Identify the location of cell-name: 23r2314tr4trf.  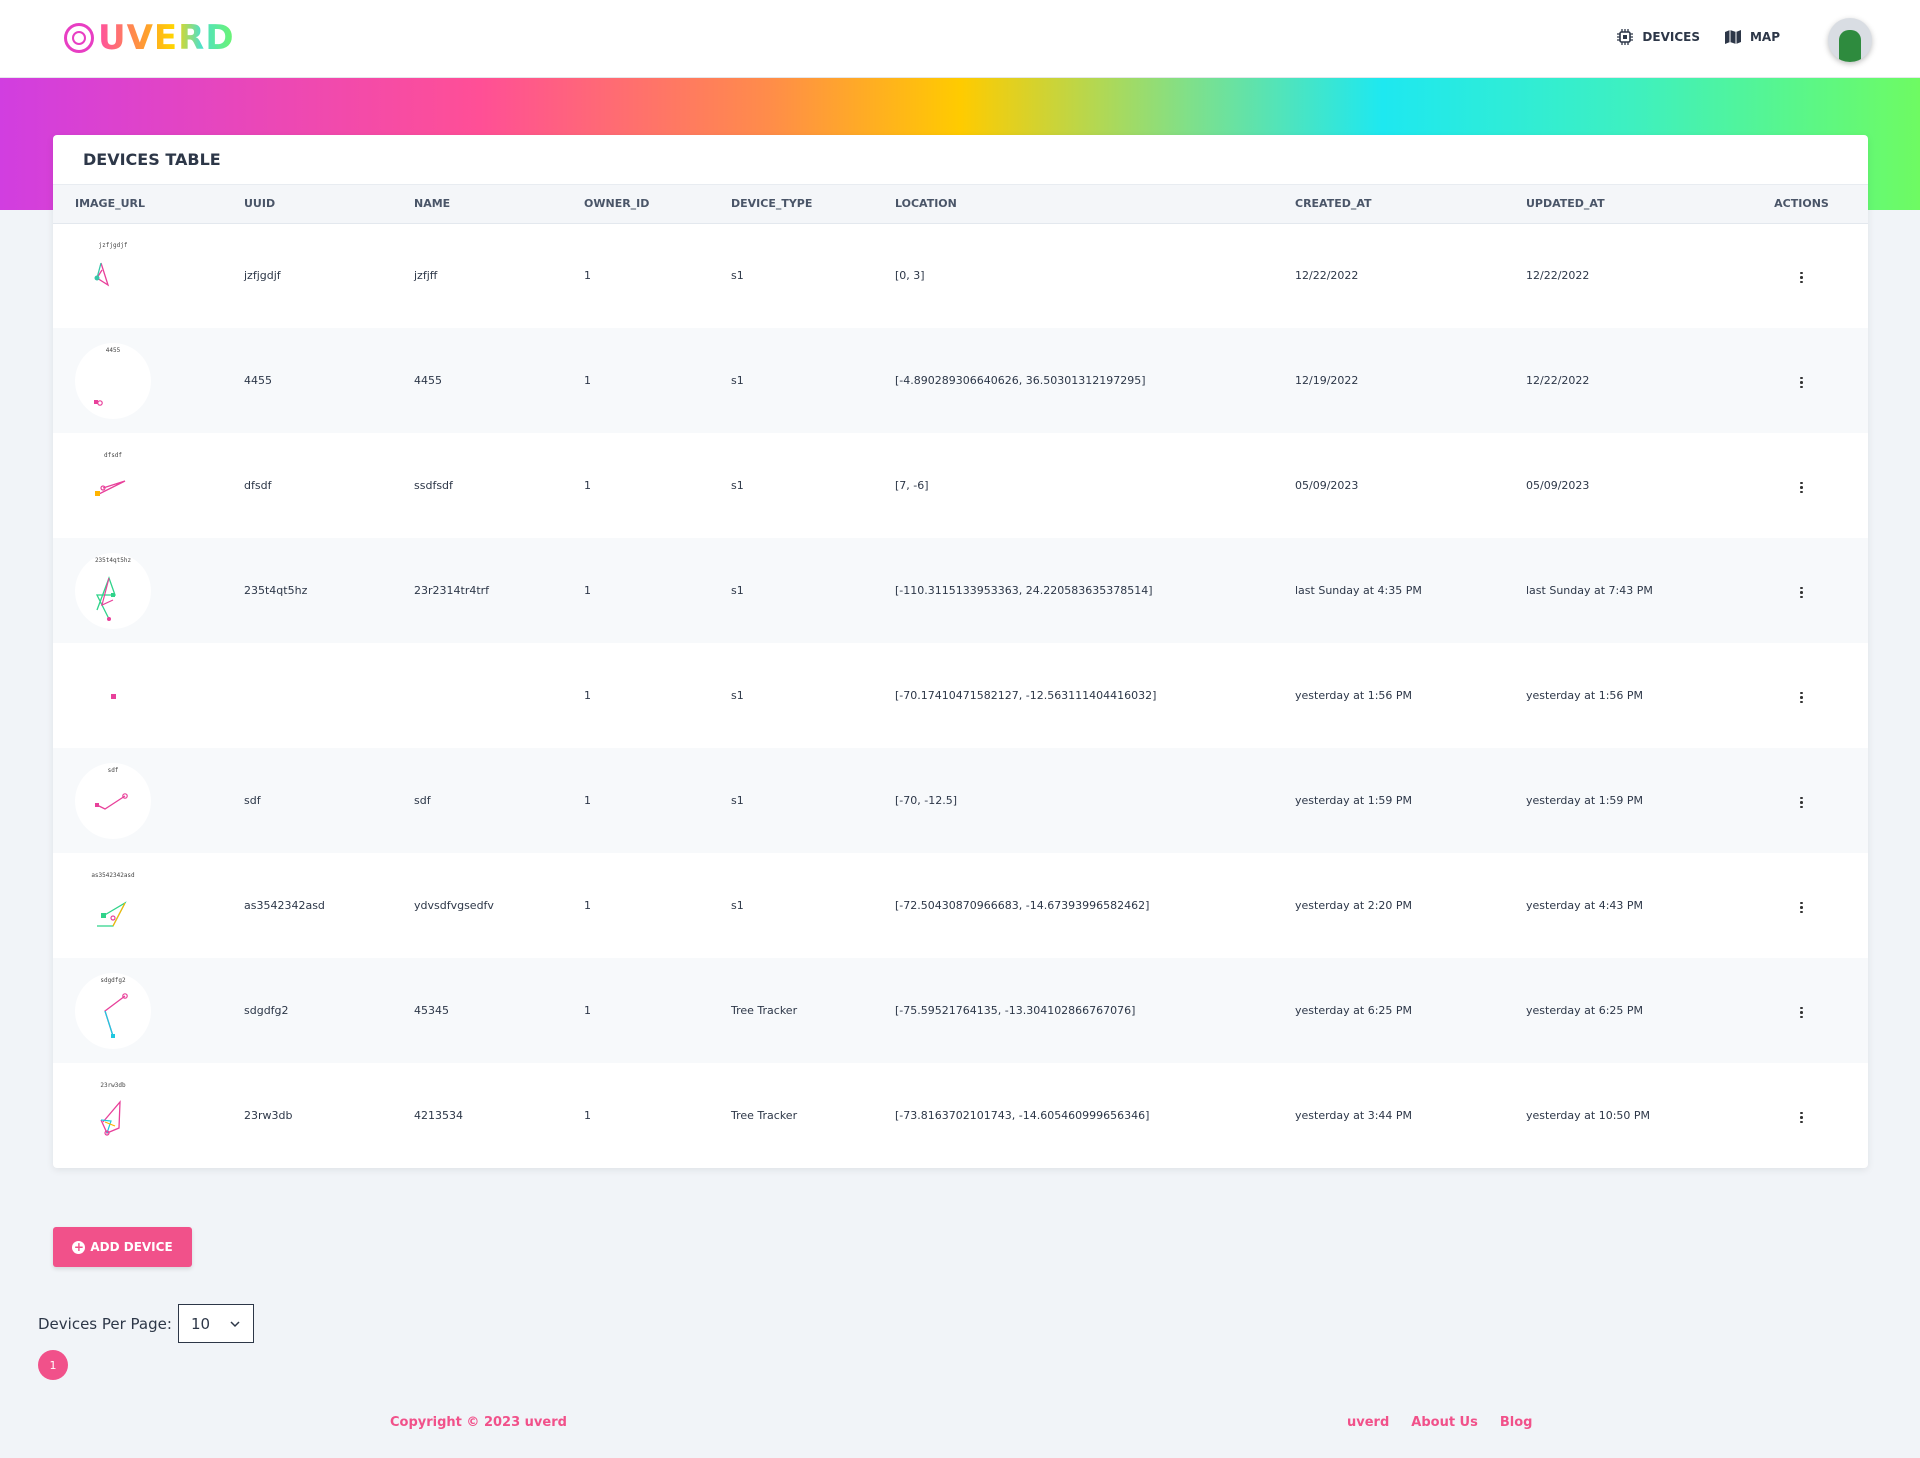
(477, 590).